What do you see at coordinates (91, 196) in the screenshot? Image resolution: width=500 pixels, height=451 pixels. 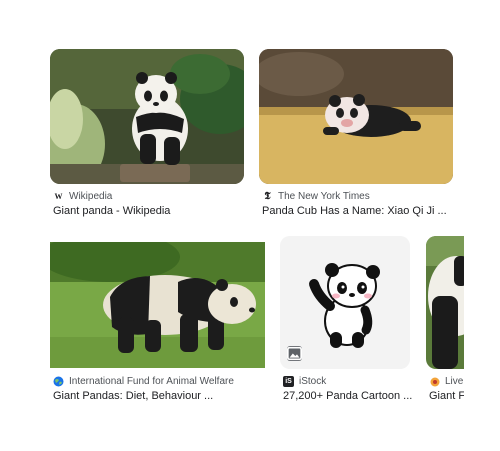 I see `source-name: Wikipedia` at bounding box center [91, 196].